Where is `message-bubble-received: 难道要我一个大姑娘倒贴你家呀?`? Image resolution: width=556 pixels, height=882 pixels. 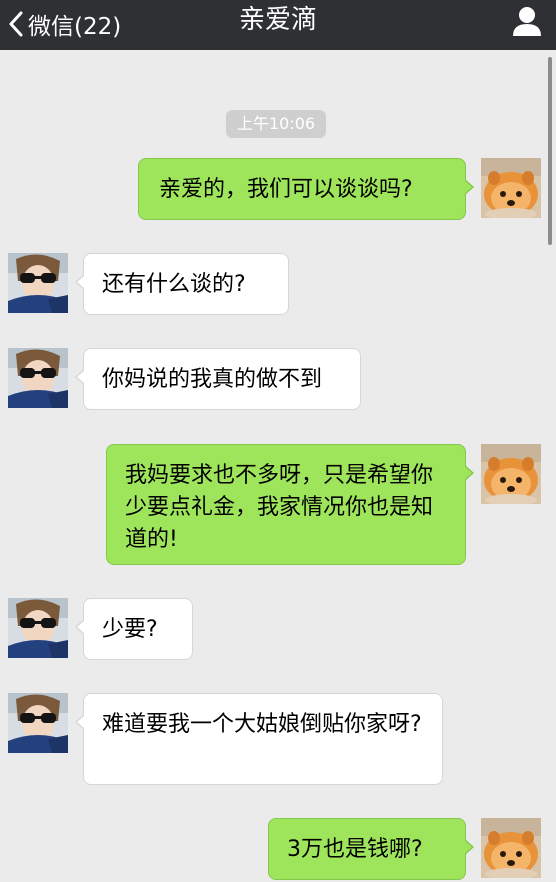
message-bubble-received: 难道要我一个大姑娘倒贴你家呀? is located at coordinates (259, 739).